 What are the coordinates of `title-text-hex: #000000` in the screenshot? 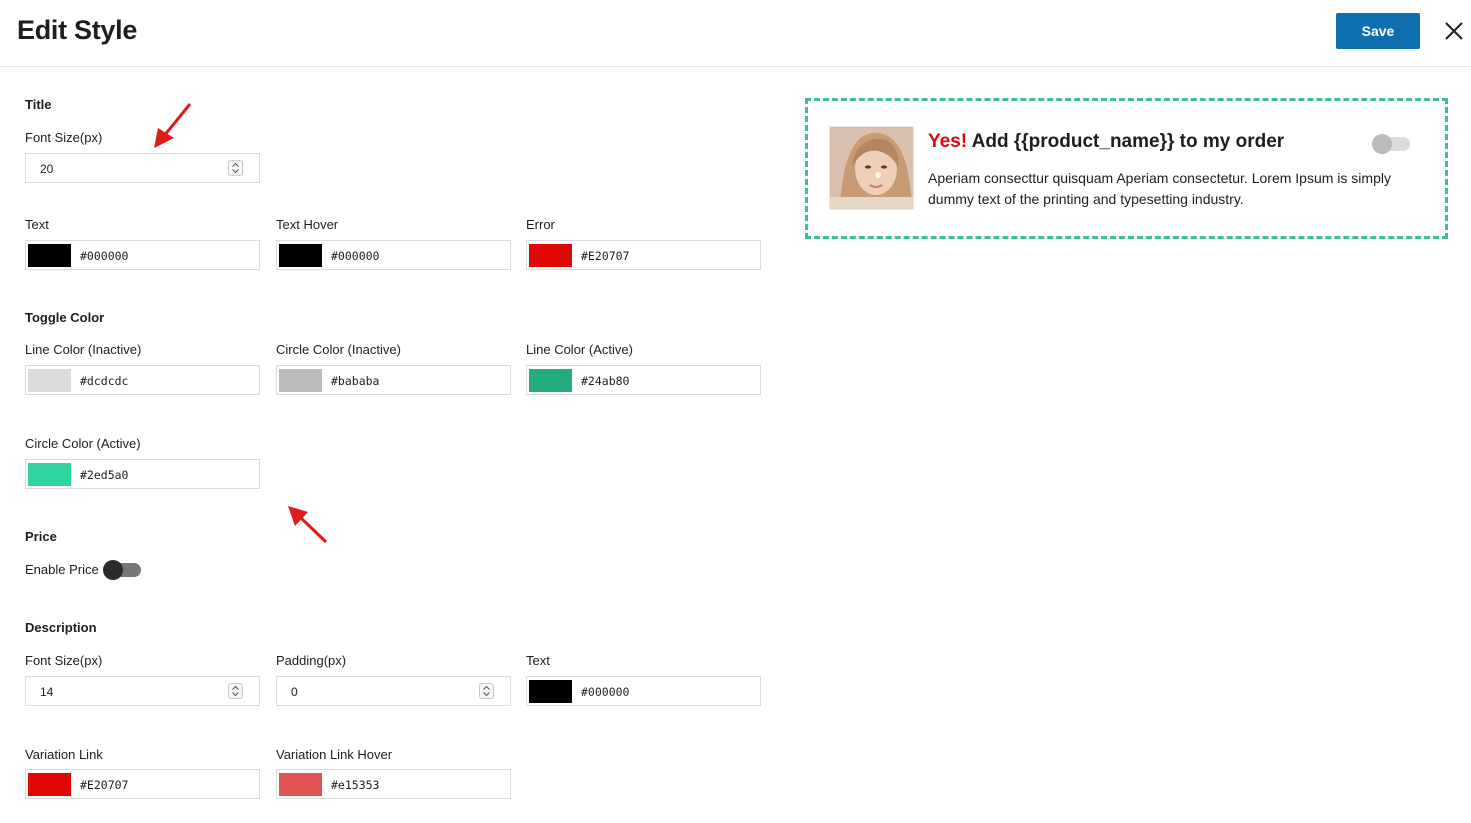 It's located at (104, 256).